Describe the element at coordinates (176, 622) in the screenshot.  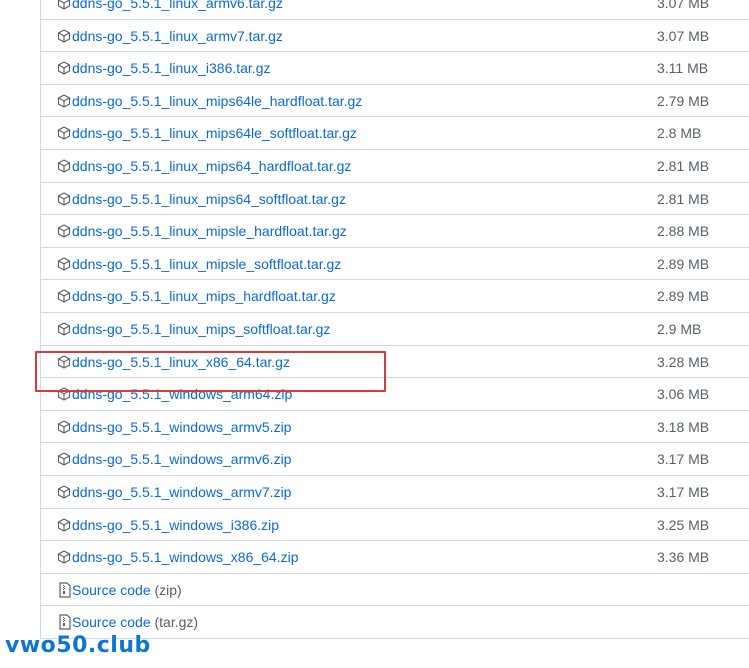
I see `source-format: (tar.gz)` at that location.